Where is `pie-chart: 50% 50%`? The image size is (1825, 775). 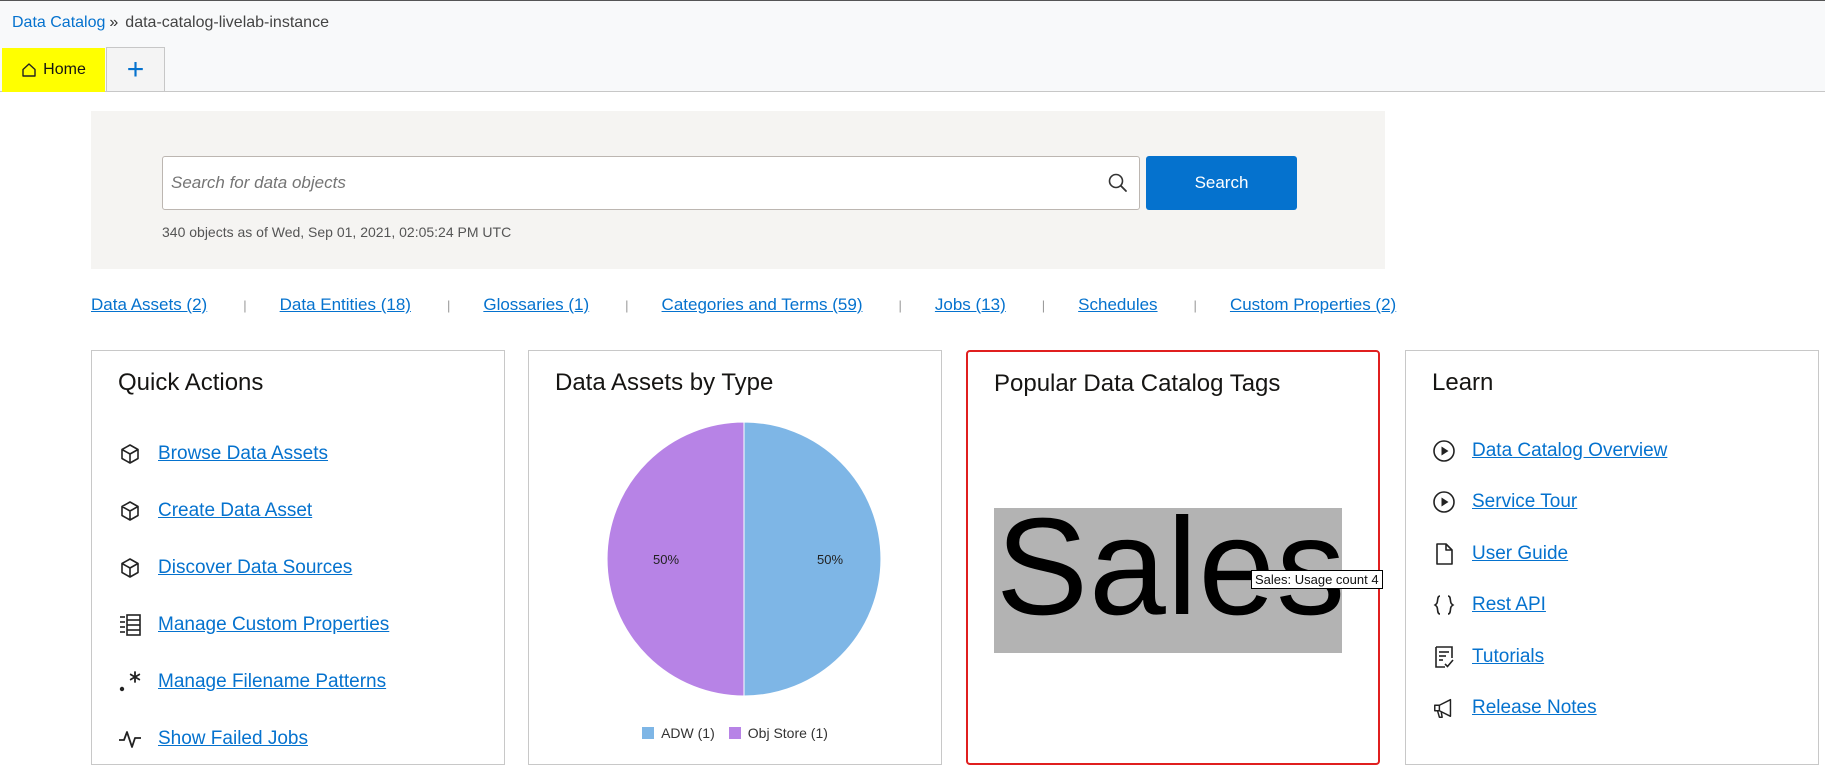
pie-chart: 50% 50% is located at coordinates (744, 561).